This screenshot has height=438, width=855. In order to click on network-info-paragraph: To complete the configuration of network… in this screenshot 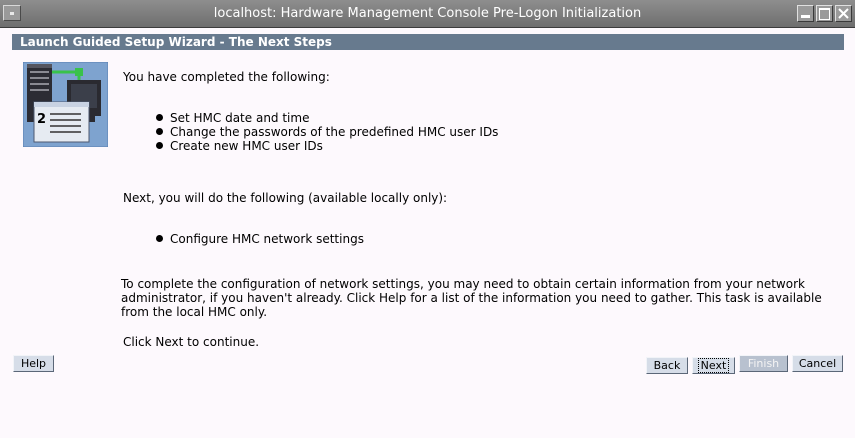, I will do `click(471, 298)`.